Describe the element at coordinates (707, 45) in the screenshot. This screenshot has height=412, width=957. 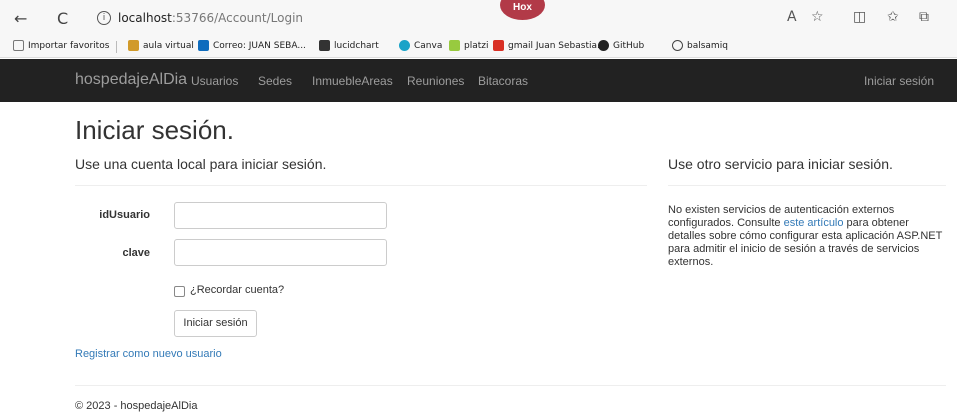
I see `bookmark-label: balsamiq` at that location.